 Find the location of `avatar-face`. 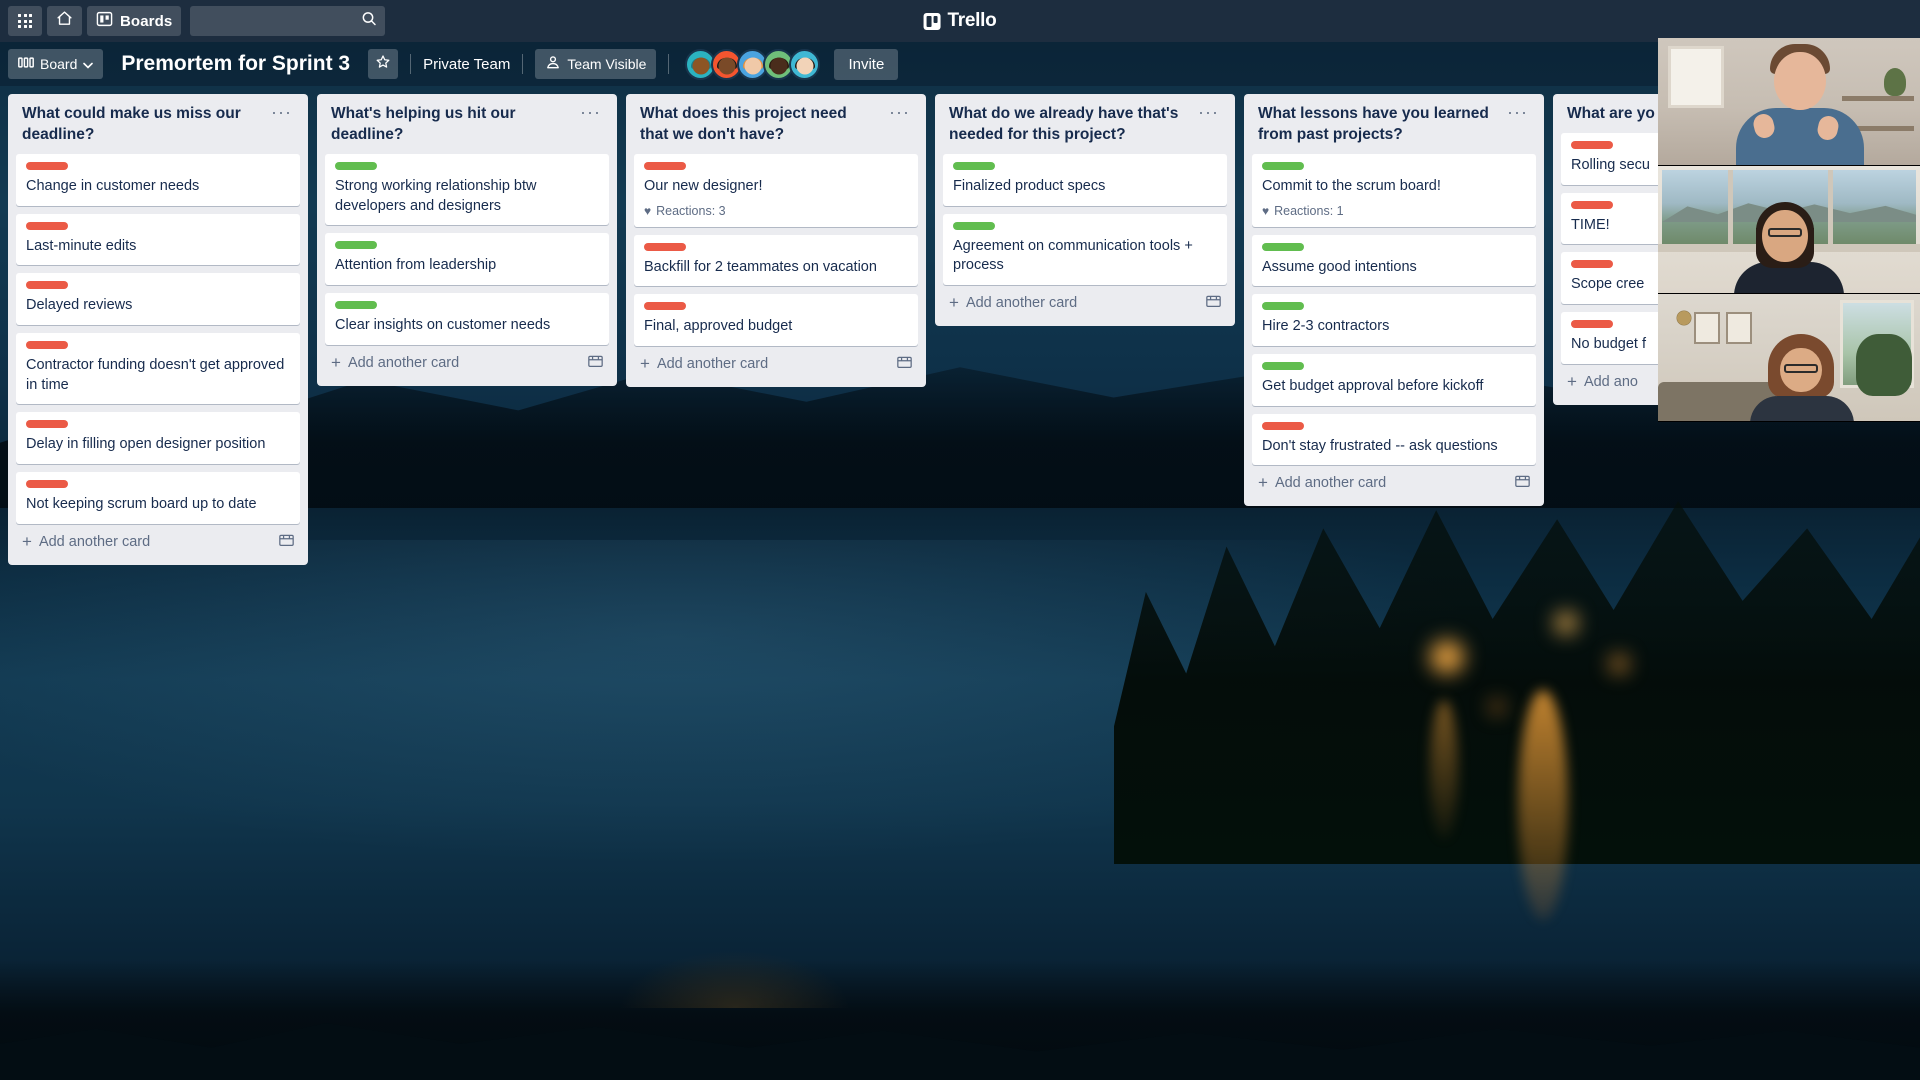

avatar-face is located at coordinates (753, 66).